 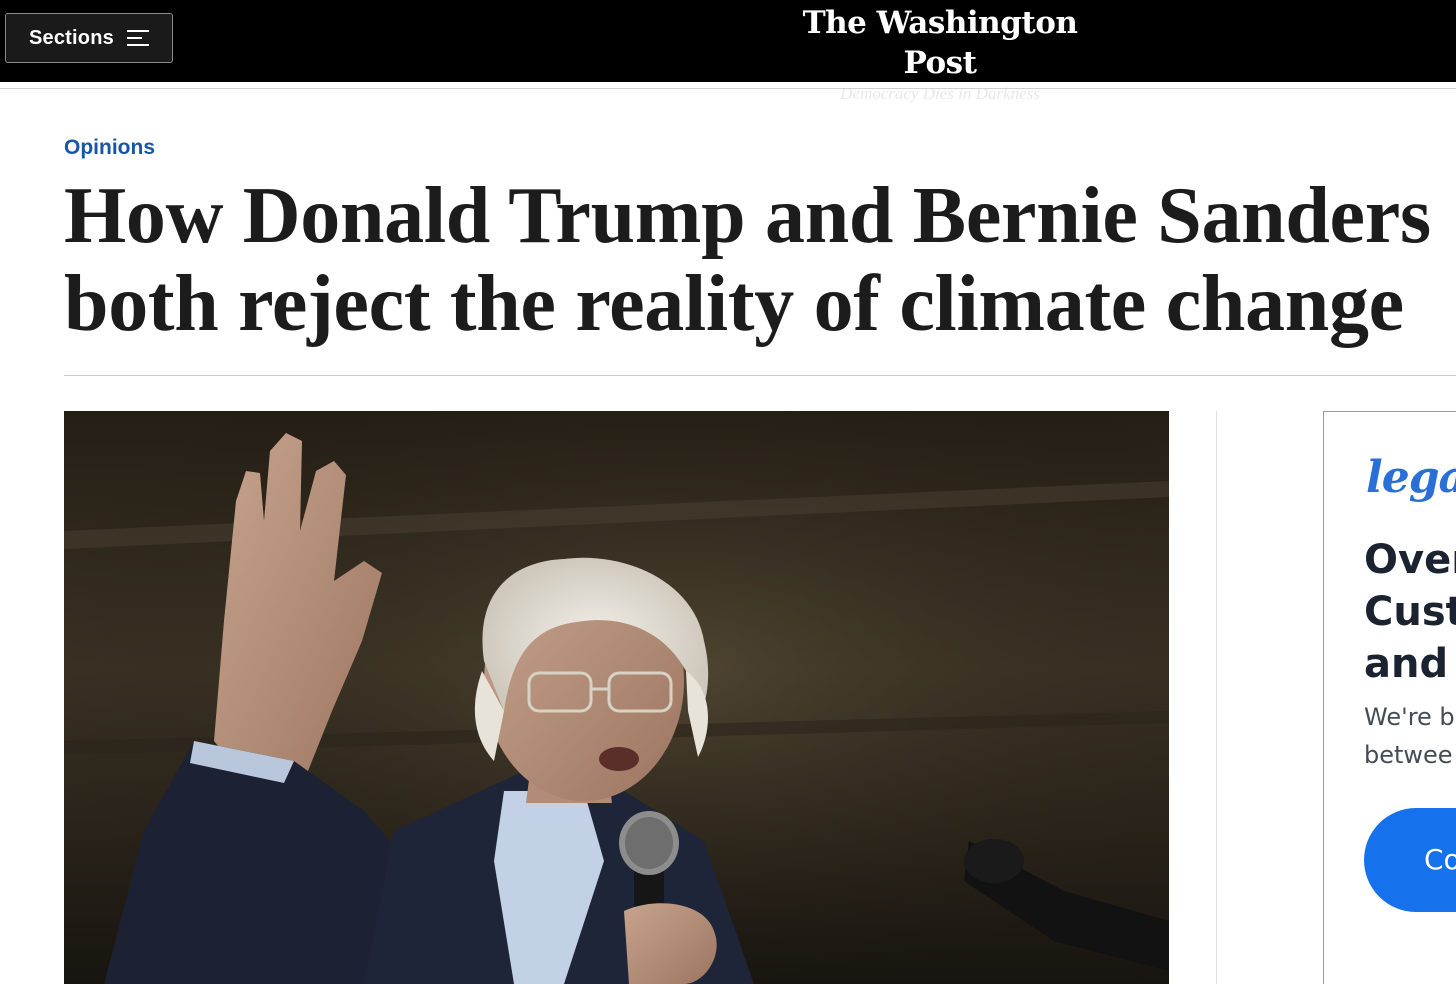 I want to click on headline-divider, so click(x=760, y=375).